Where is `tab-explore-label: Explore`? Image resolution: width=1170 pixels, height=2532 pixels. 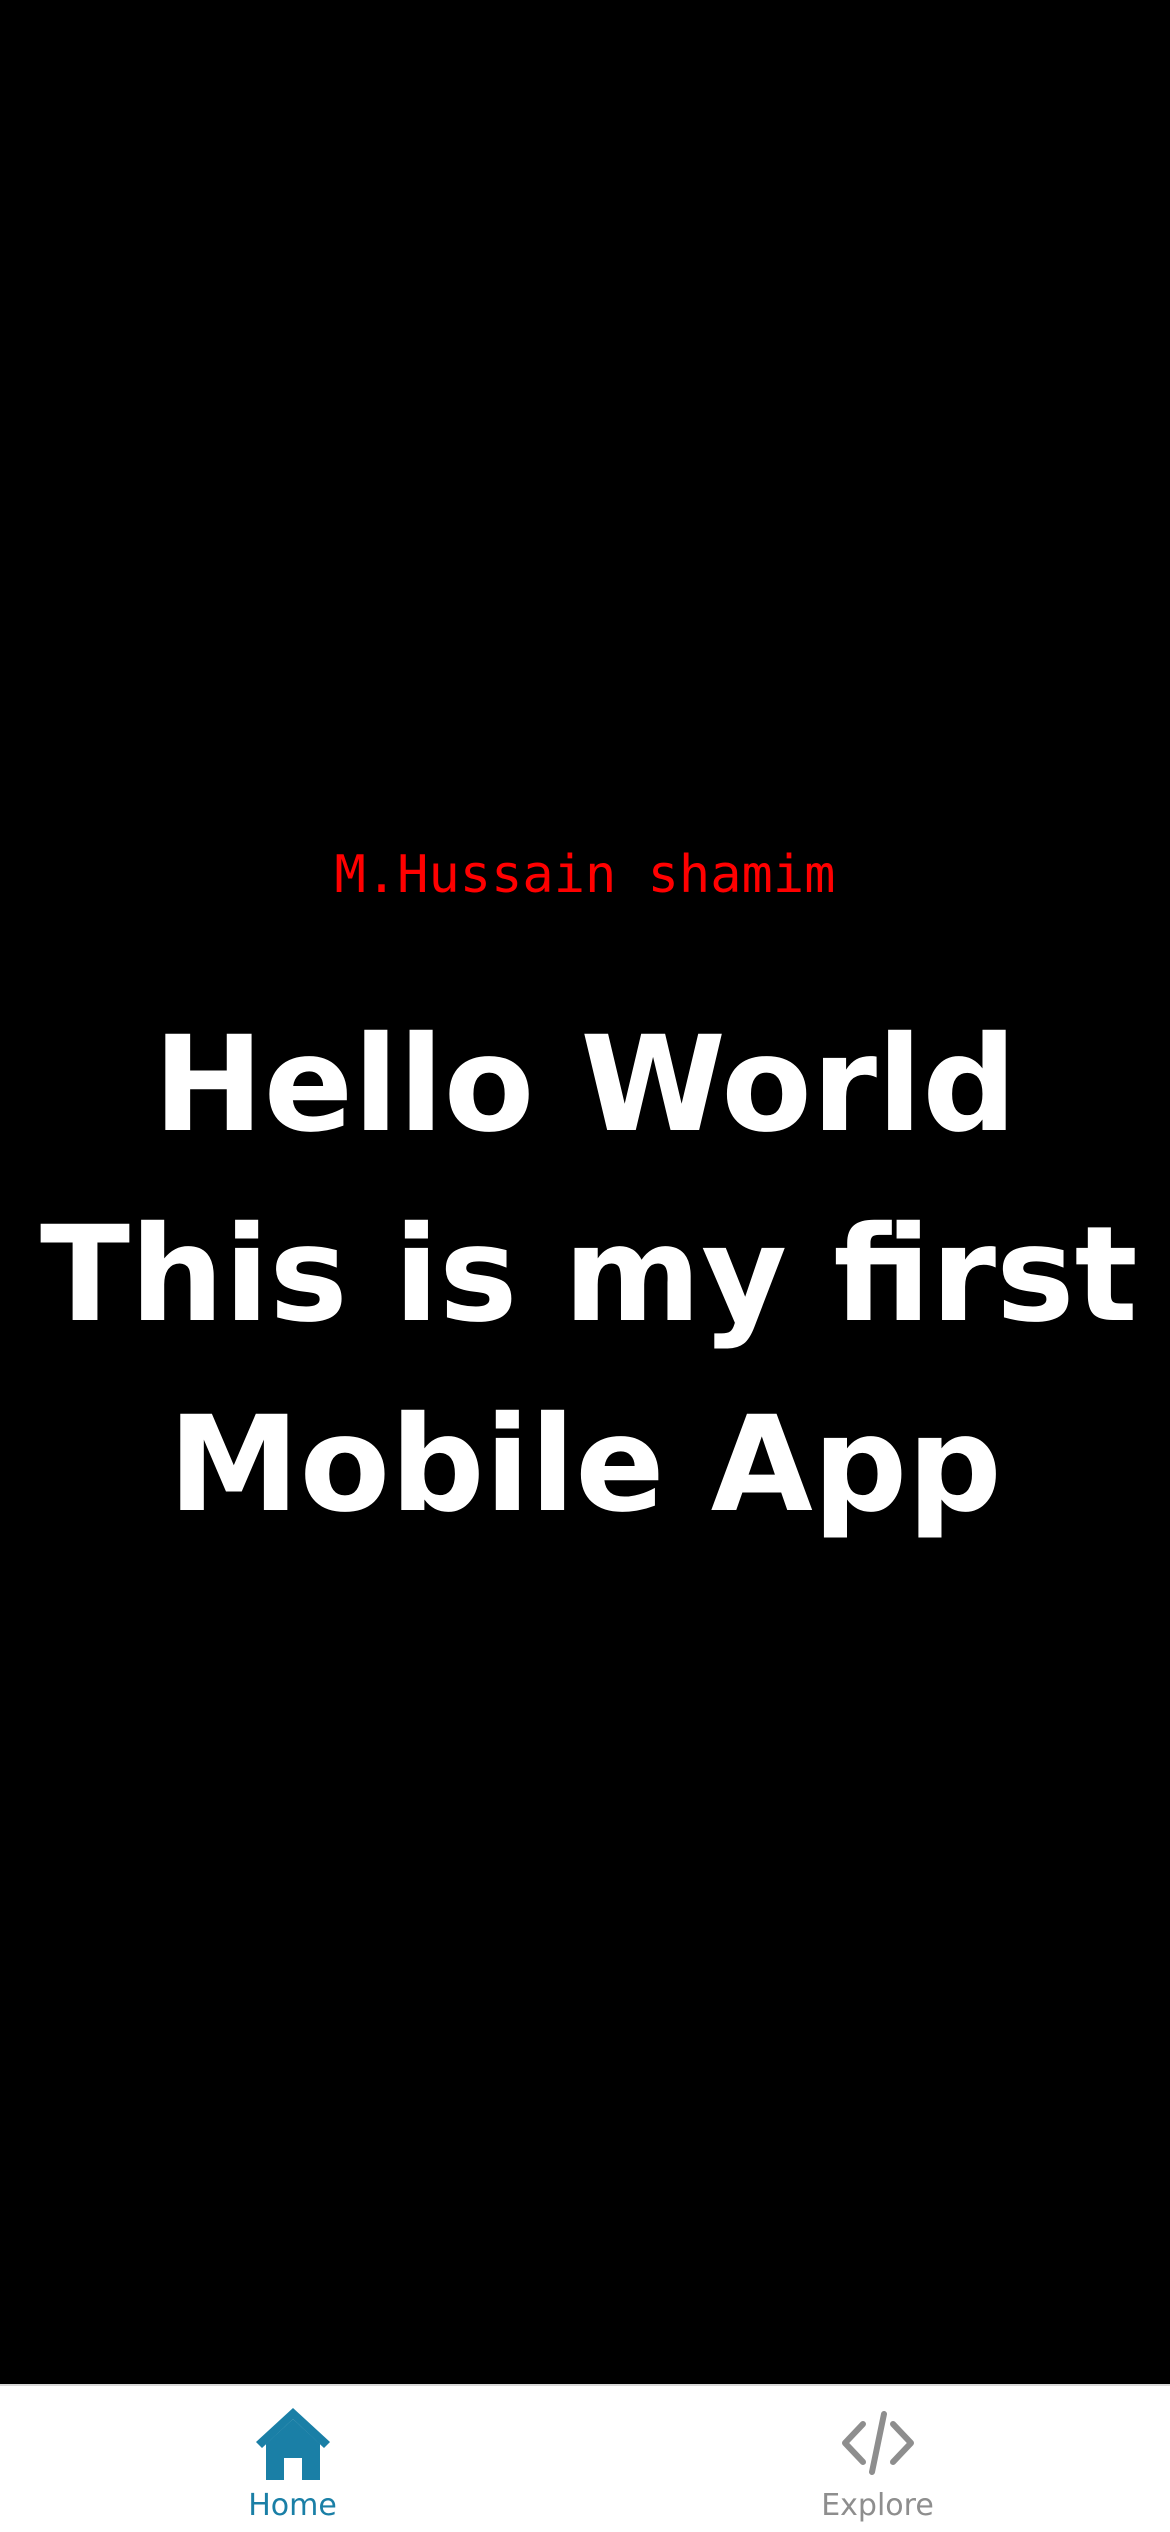
tab-explore-label: Explore is located at coordinates (877, 2505).